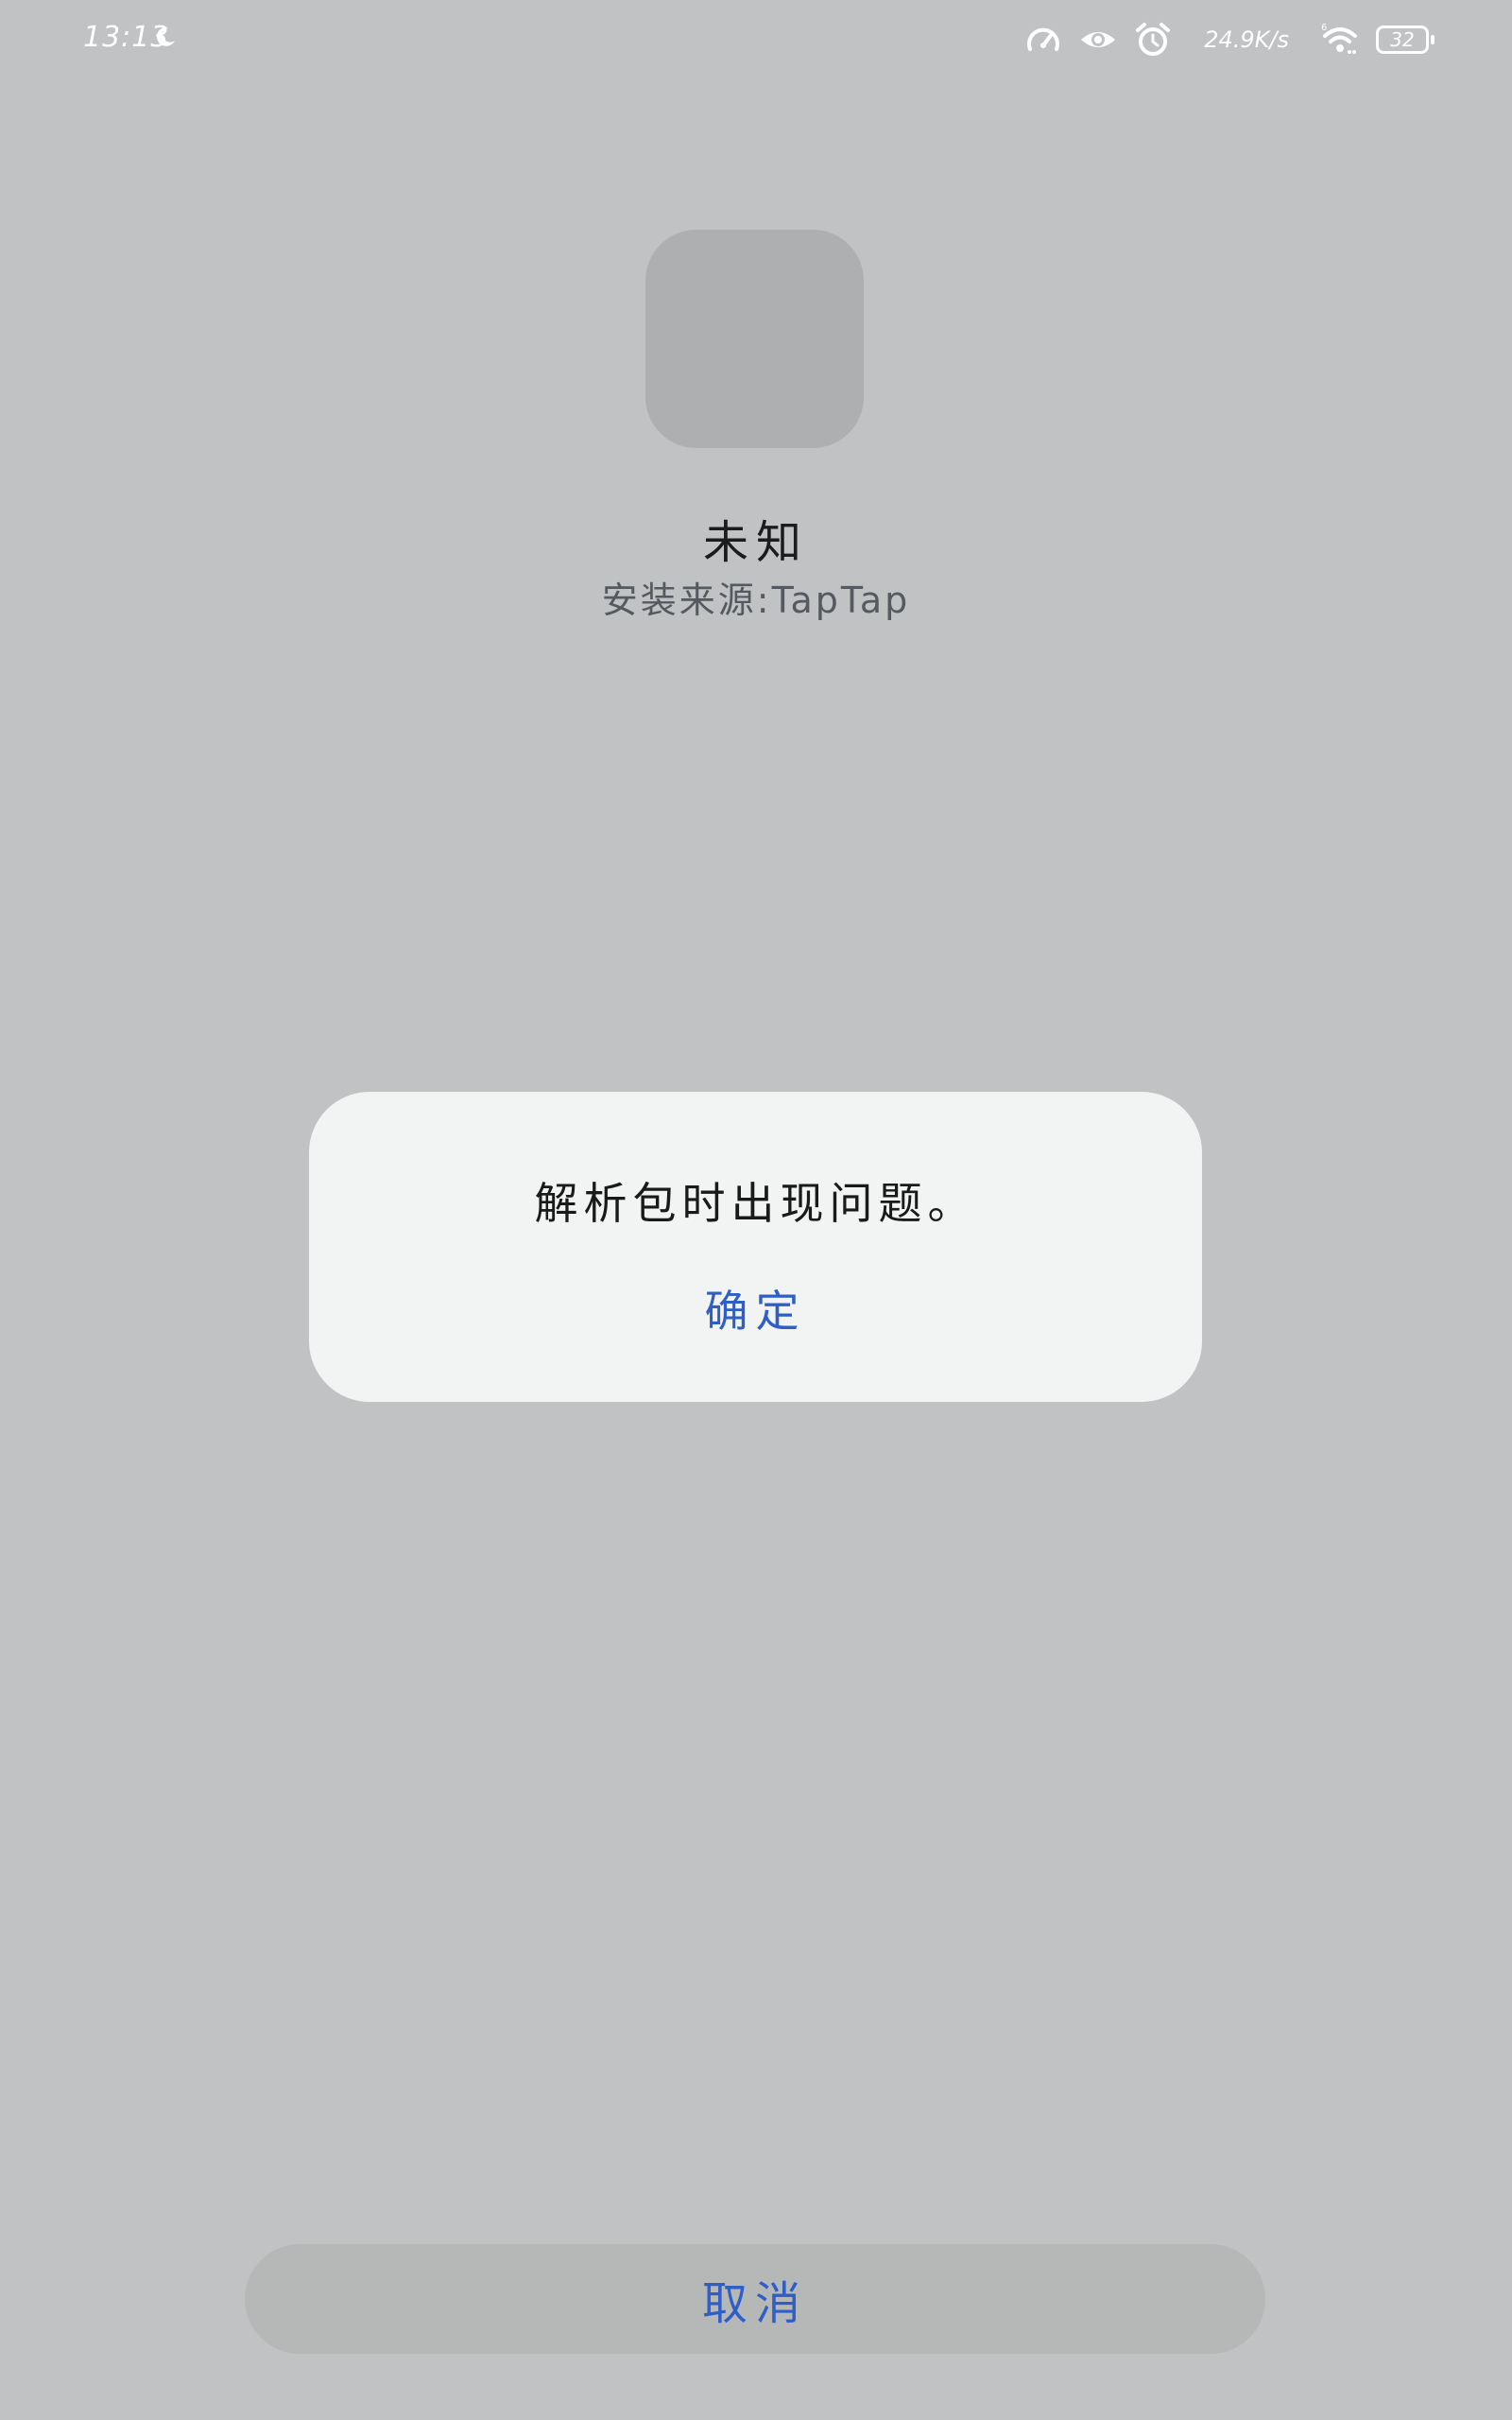 The height and width of the screenshot is (2420, 1512). What do you see at coordinates (1043, 39) in the screenshot?
I see `speedometer-icon` at bounding box center [1043, 39].